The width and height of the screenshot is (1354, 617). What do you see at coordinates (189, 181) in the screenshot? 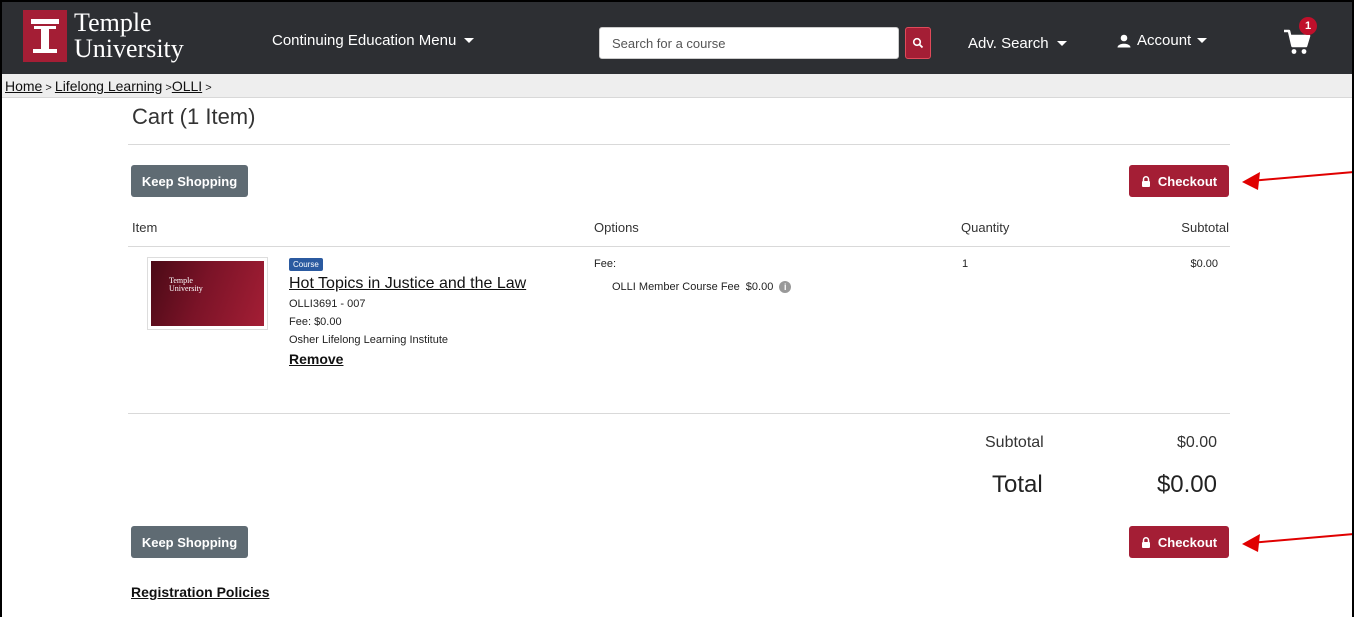
I see `keep-shopping-button-top: Keep Shopping` at bounding box center [189, 181].